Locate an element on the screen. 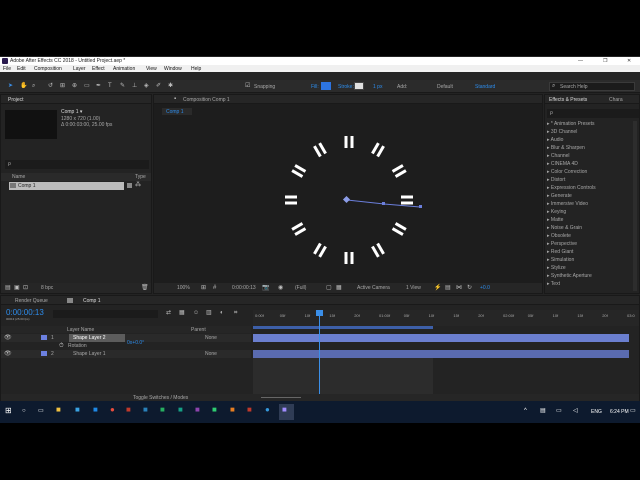  menu-animation: Animation is located at coordinates (124, 69).